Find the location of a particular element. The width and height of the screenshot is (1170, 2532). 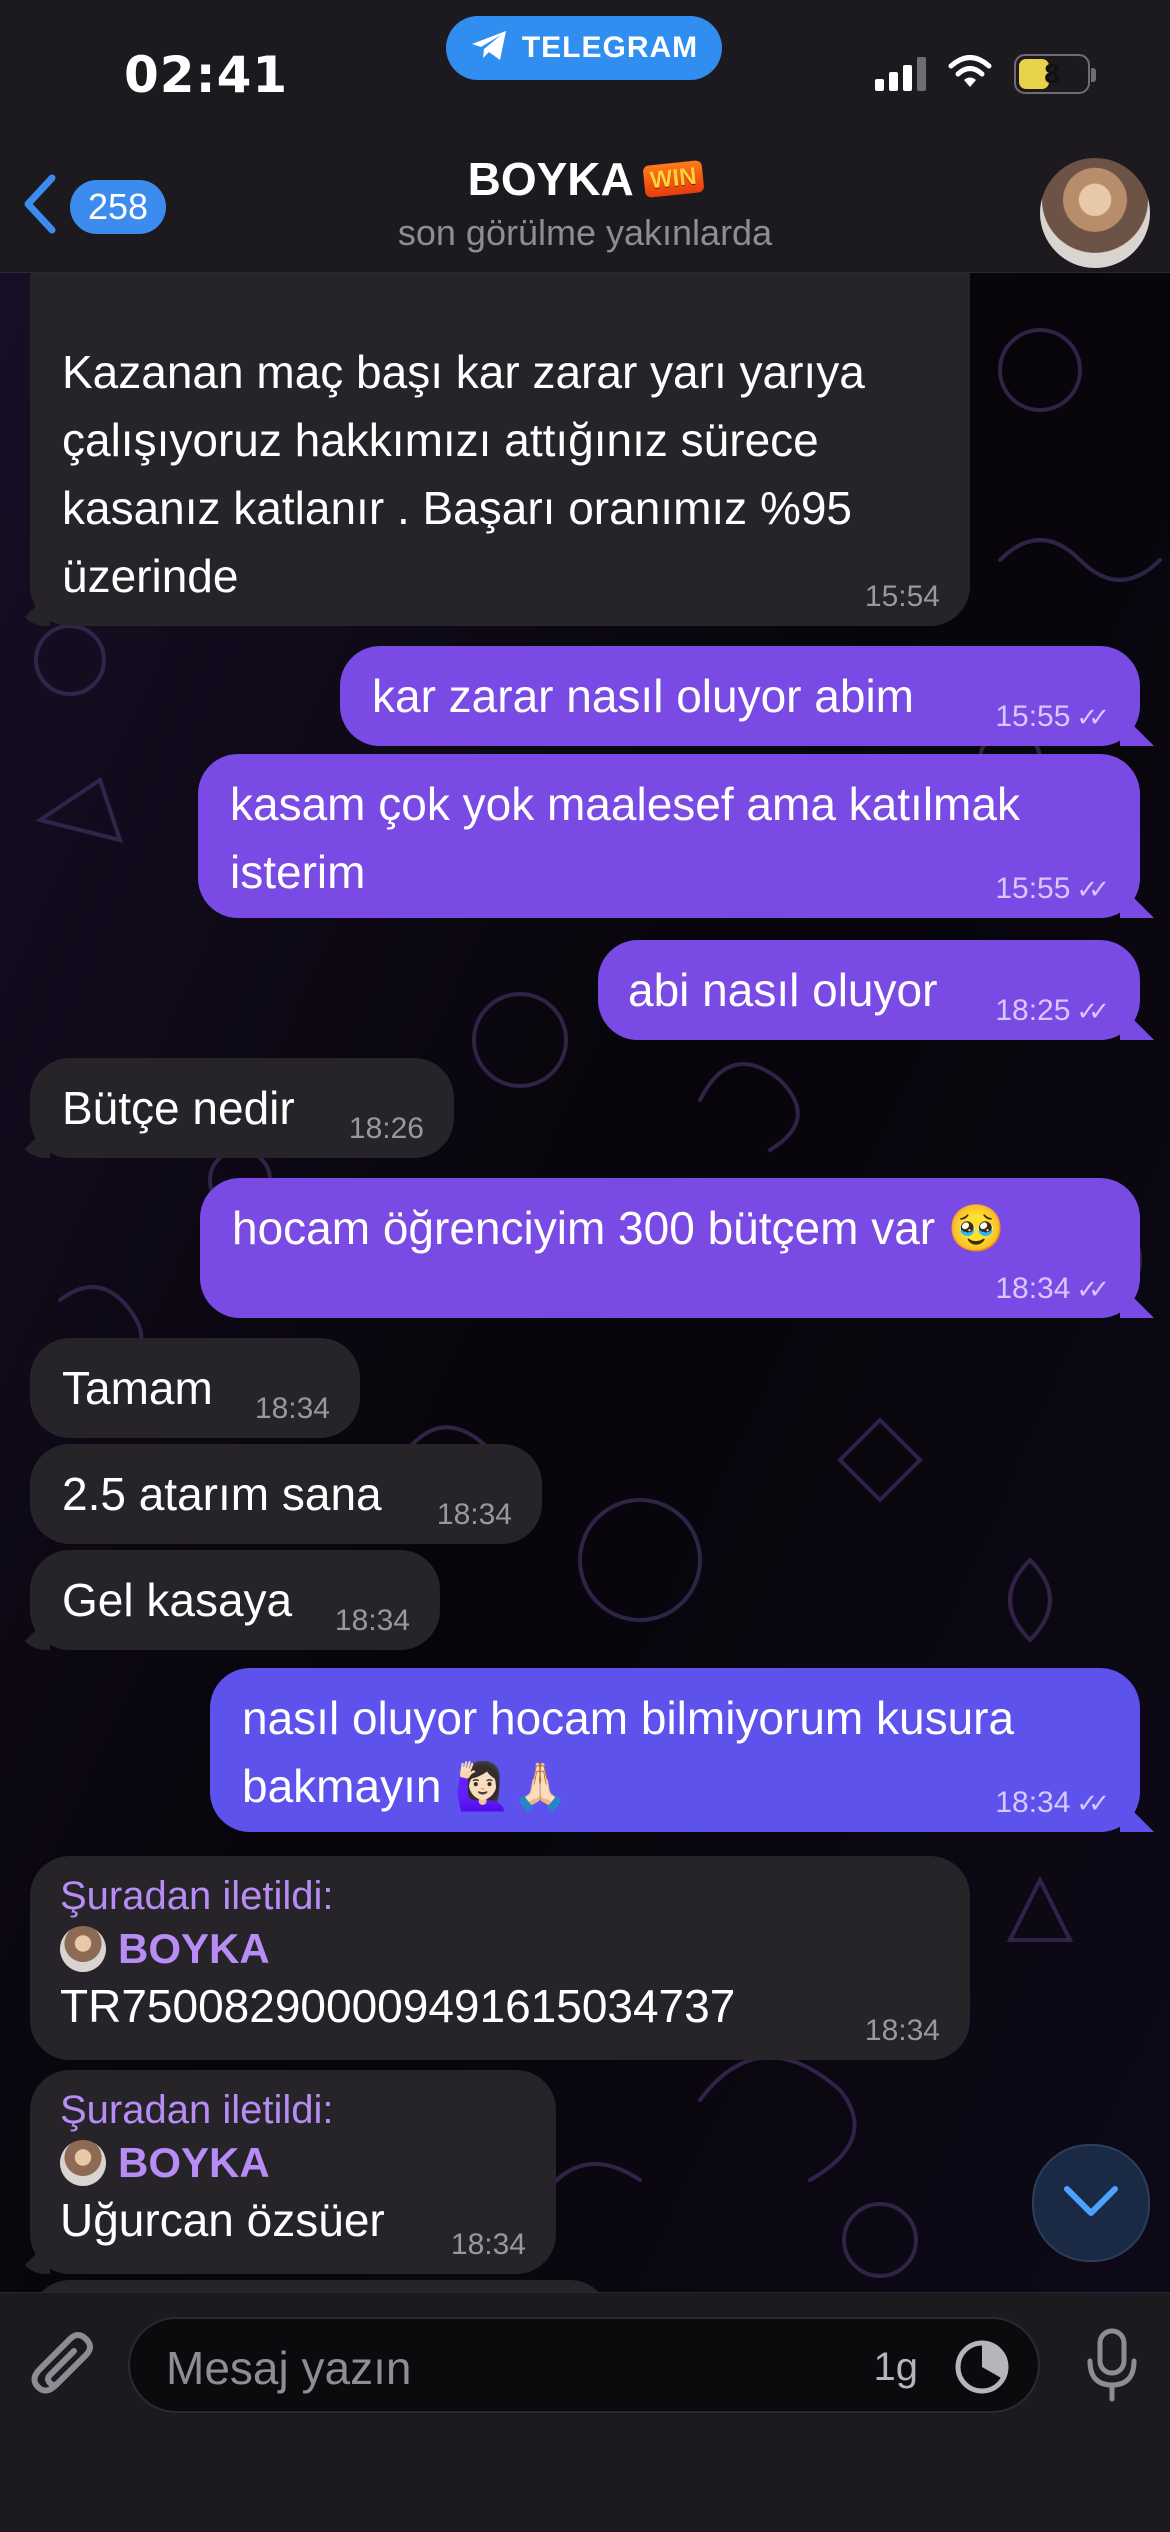

paperclip-icon is located at coordinates (65, 2369).